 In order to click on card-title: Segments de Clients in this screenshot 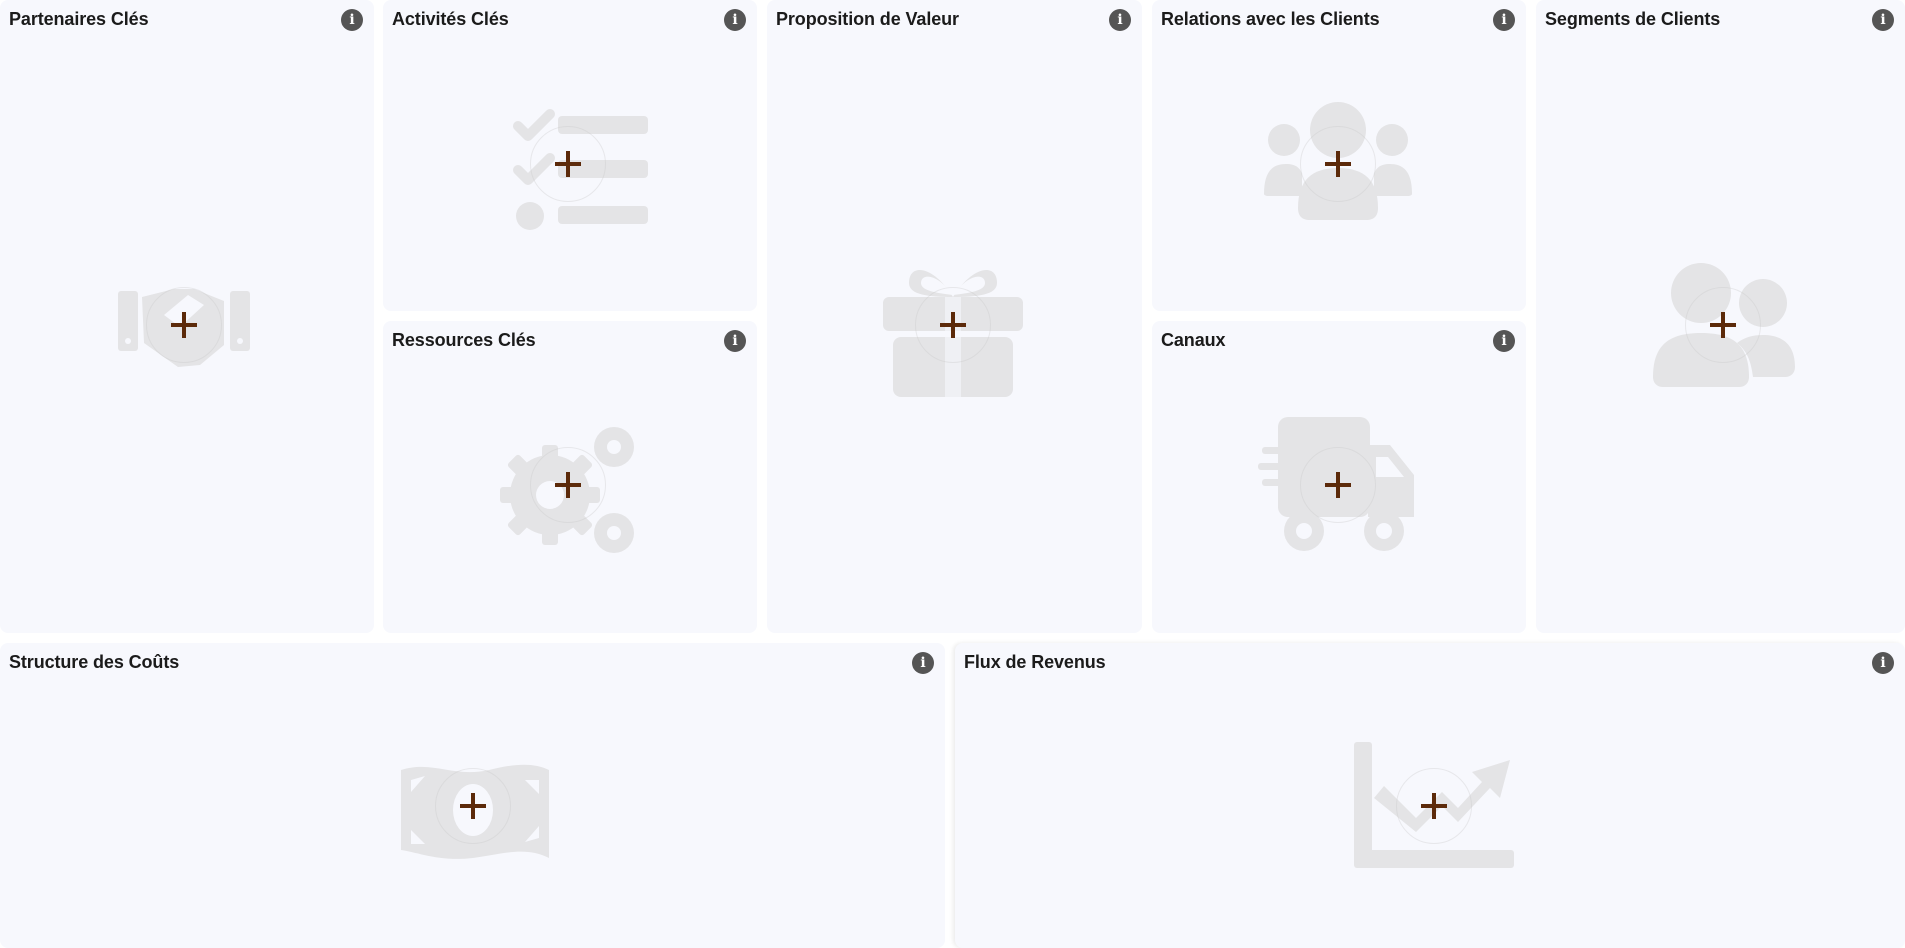, I will do `click(1633, 19)`.